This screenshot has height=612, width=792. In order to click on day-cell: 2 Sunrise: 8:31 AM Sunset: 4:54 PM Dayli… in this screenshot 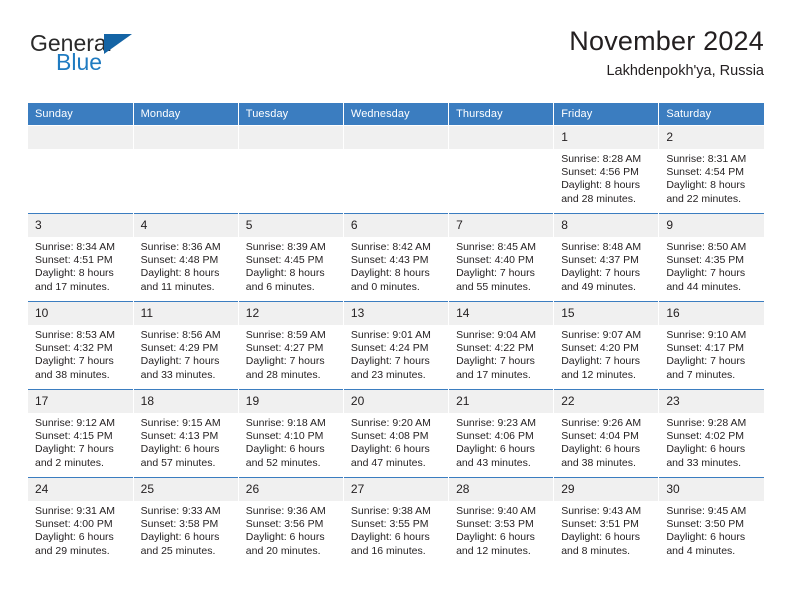, I will do `click(711, 169)`.